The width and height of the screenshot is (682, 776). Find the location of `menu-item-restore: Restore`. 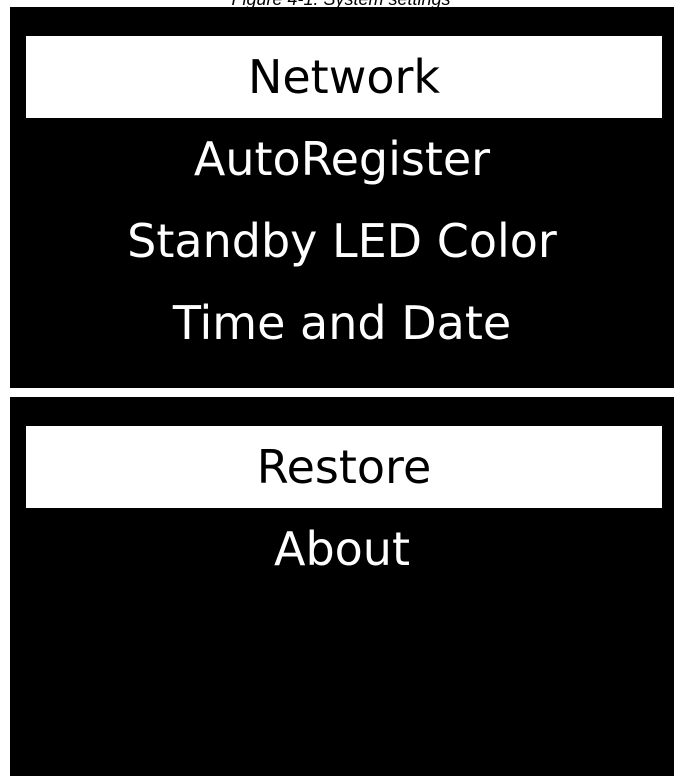

menu-item-restore: Restore is located at coordinates (344, 467).